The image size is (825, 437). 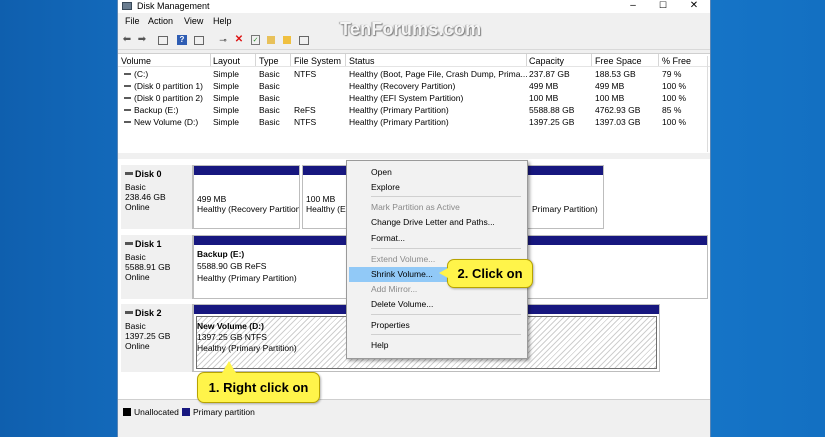 What do you see at coordinates (222, 21) in the screenshot?
I see `menu-help: Help` at bounding box center [222, 21].